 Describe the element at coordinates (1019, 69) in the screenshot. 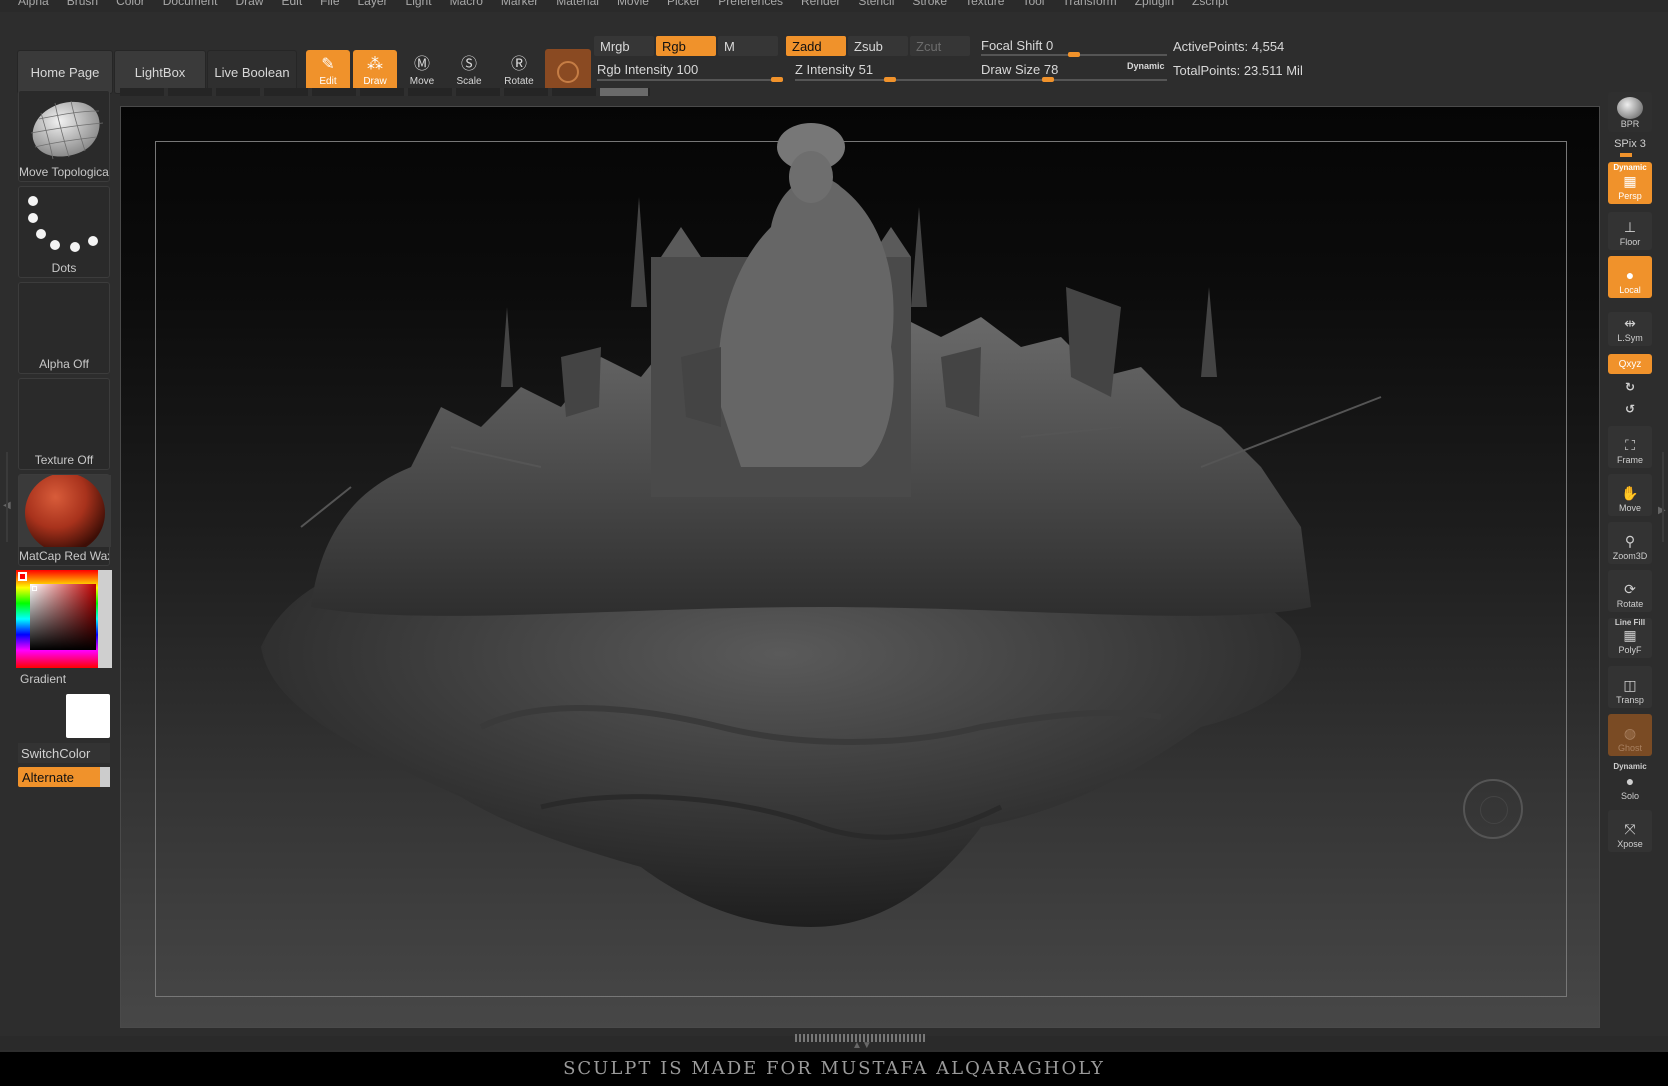

I see `draw-size-slider: Draw Size 78` at that location.